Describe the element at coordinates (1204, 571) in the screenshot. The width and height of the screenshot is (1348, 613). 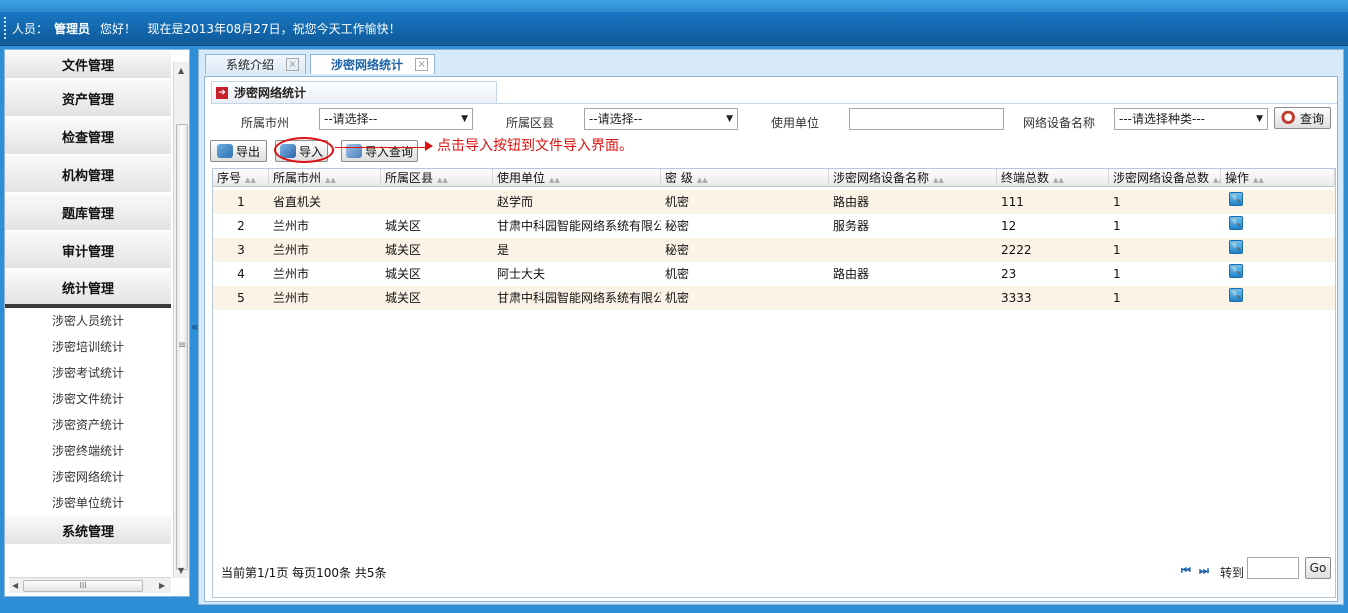
I see `last-page-icon: ⏭` at that location.